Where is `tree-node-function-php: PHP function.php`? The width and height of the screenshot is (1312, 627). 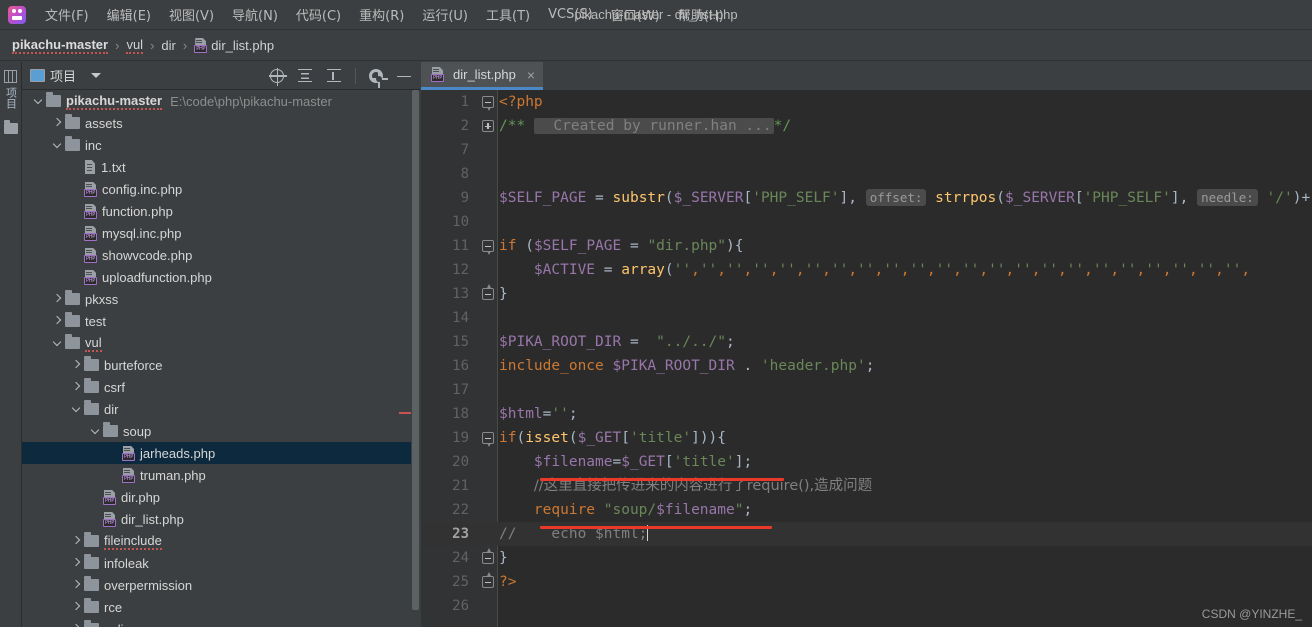 tree-node-function-php: PHP function.php is located at coordinates (221, 211).